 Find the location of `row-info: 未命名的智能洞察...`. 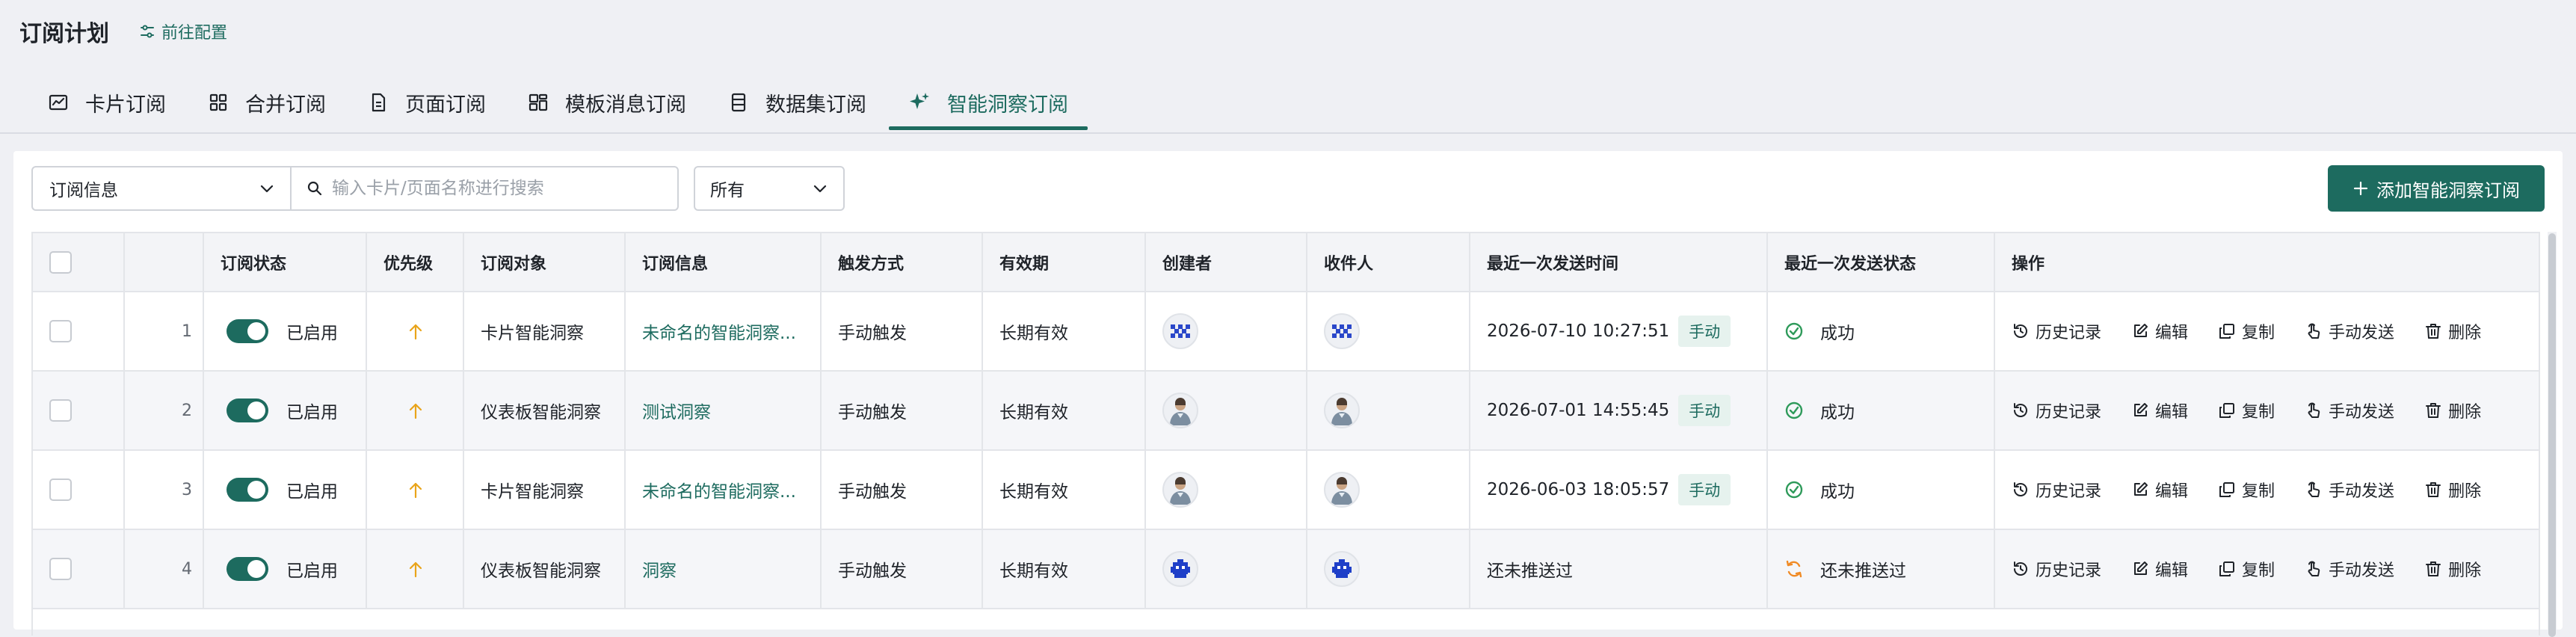

row-info: 未命名的智能洞察... is located at coordinates (723, 490).